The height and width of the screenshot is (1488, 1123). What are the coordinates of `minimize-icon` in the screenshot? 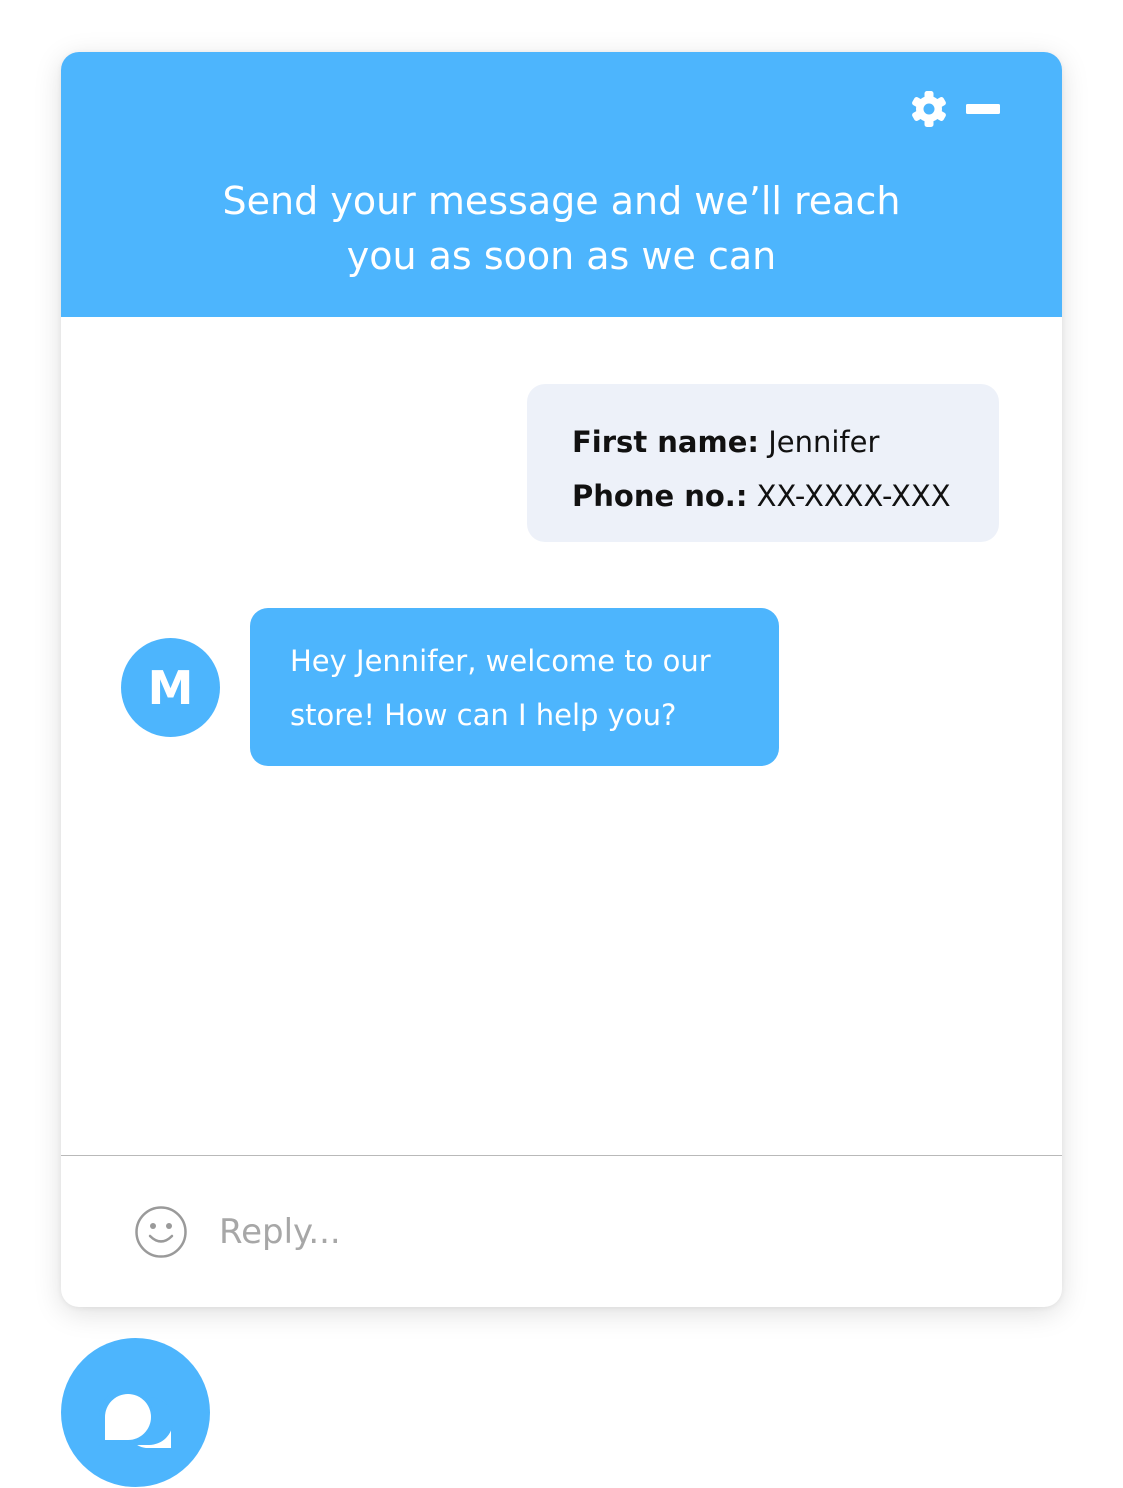 It's located at (983, 109).